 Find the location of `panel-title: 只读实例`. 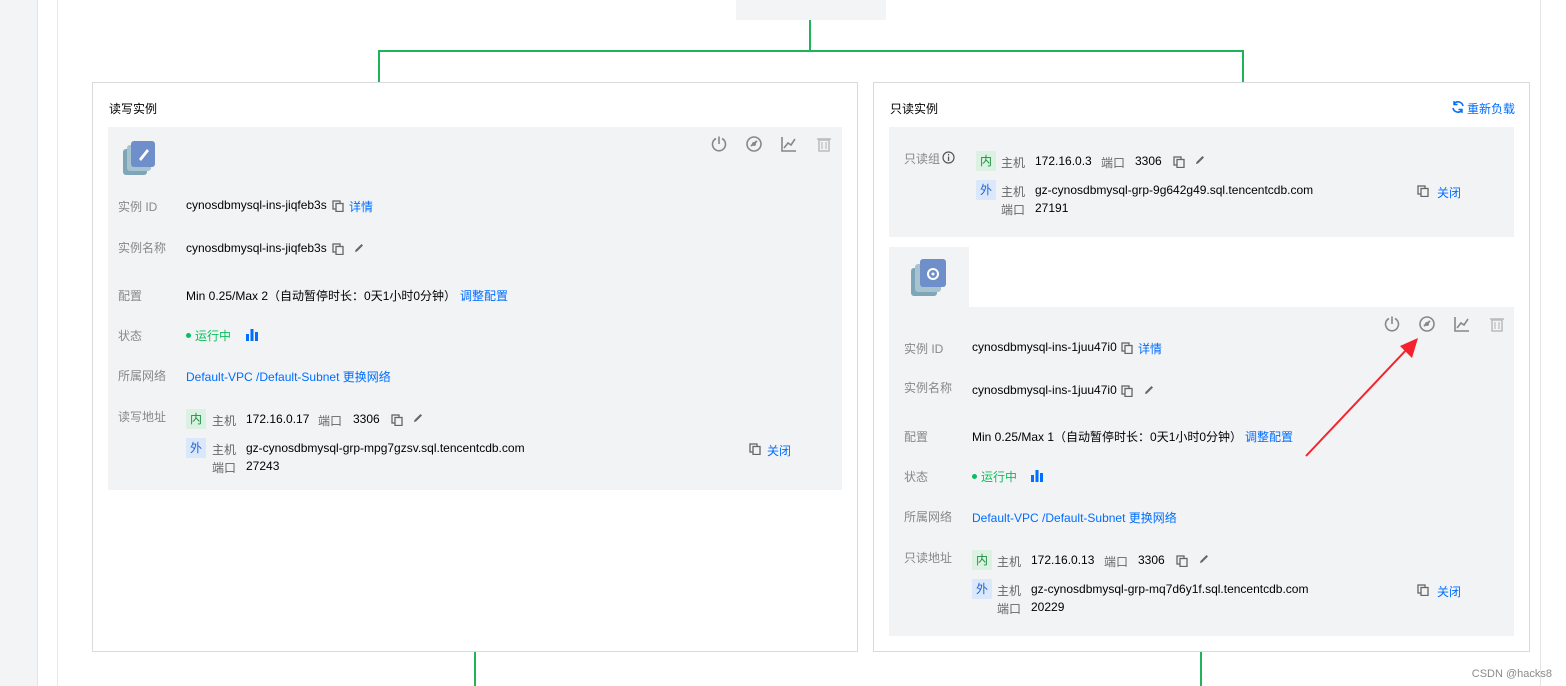

panel-title: 只读实例 is located at coordinates (914, 109).